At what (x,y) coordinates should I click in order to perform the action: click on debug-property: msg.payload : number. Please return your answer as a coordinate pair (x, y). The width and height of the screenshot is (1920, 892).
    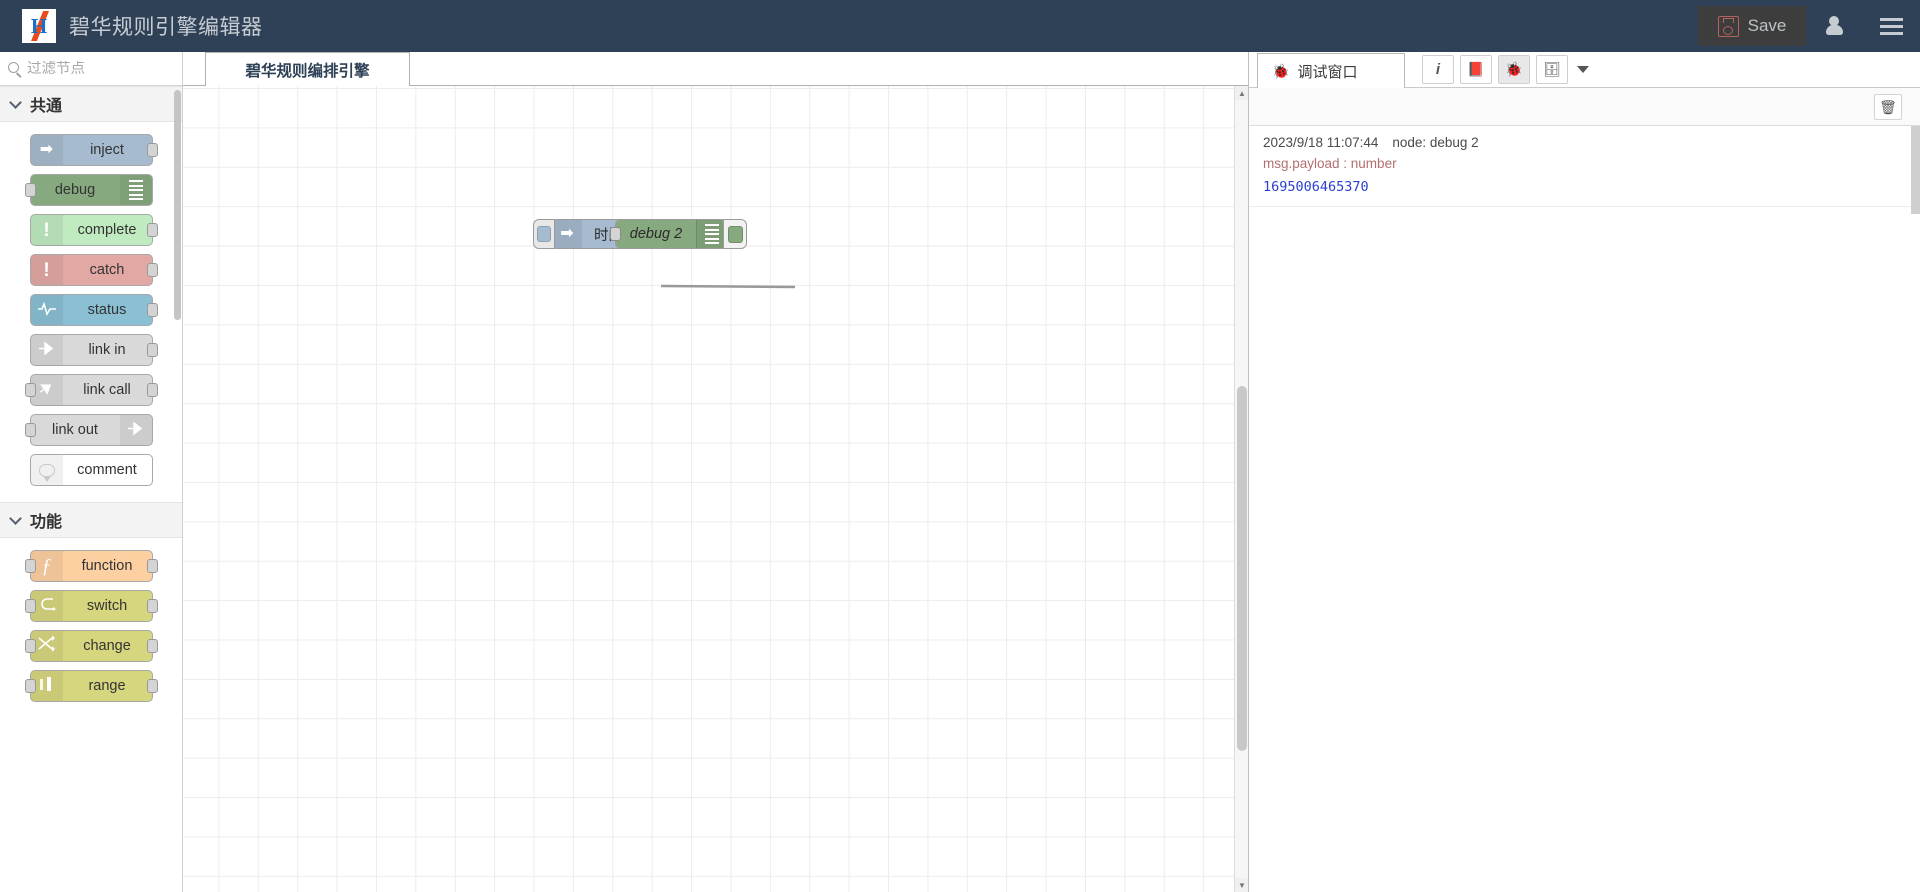
    Looking at the image, I should click on (1330, 163).